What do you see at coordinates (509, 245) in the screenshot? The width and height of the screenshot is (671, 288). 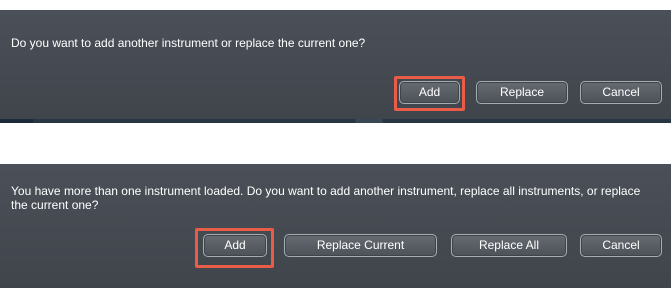 I see `replace-all-button: Replace All` at bounding box center [509, 245].